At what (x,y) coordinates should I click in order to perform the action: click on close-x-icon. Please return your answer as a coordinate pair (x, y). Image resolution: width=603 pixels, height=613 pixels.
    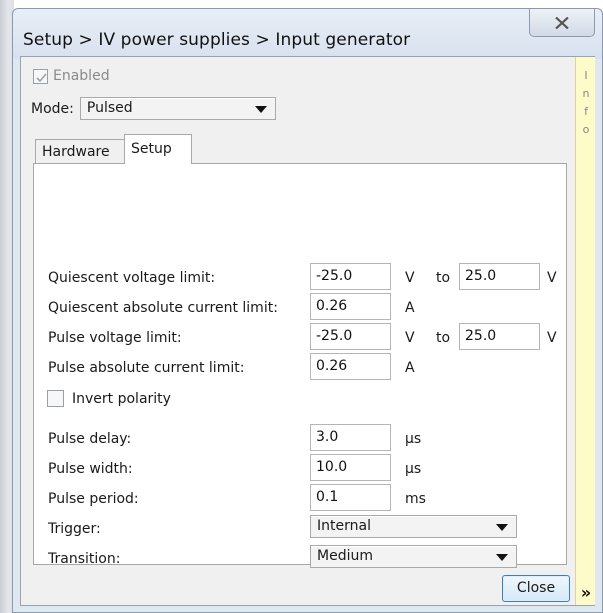
    Looking at the image, I should click on (562, 22).